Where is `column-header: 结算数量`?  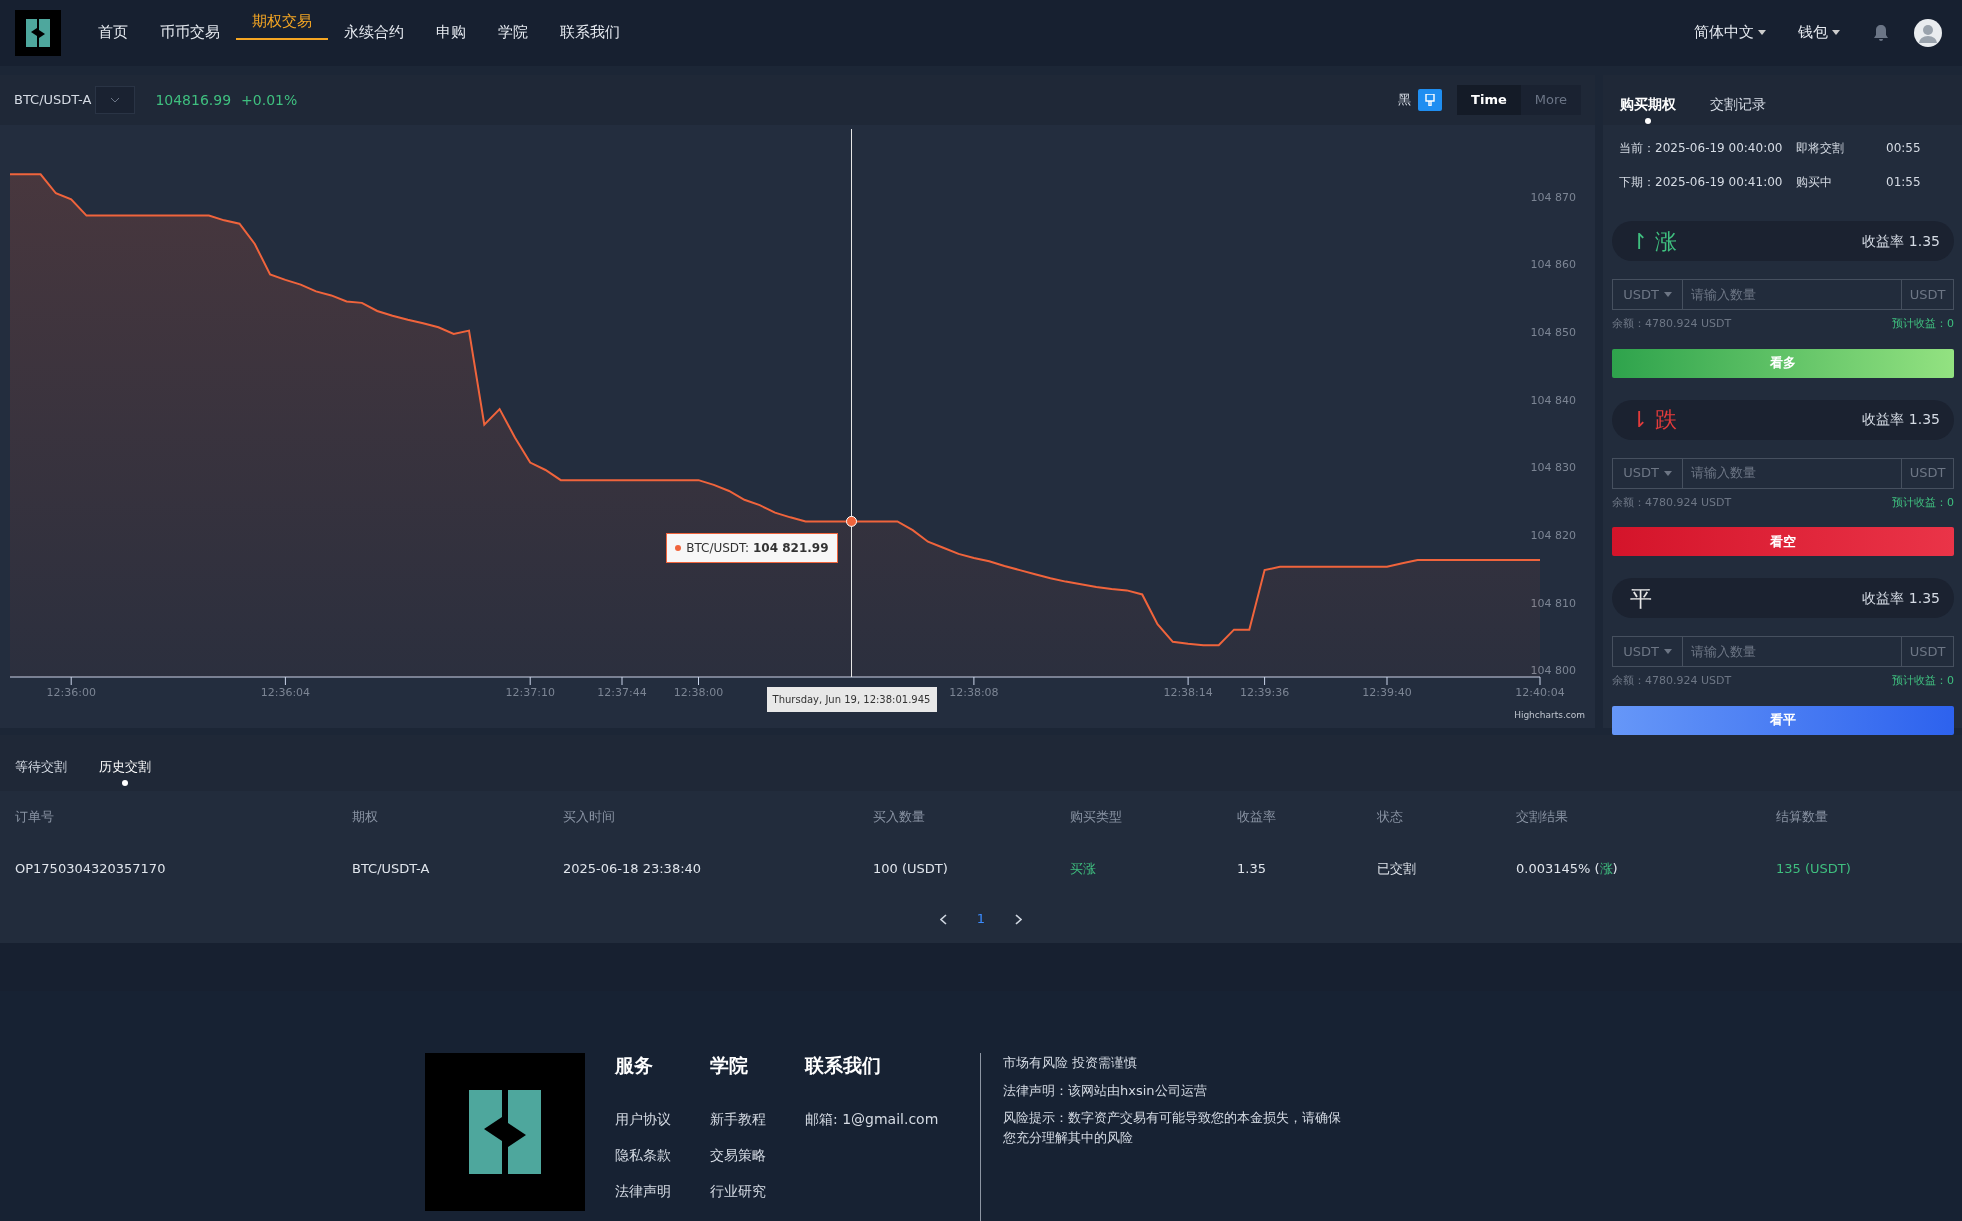
column-header: 结算数量 is located at coordinates (1802, 817).